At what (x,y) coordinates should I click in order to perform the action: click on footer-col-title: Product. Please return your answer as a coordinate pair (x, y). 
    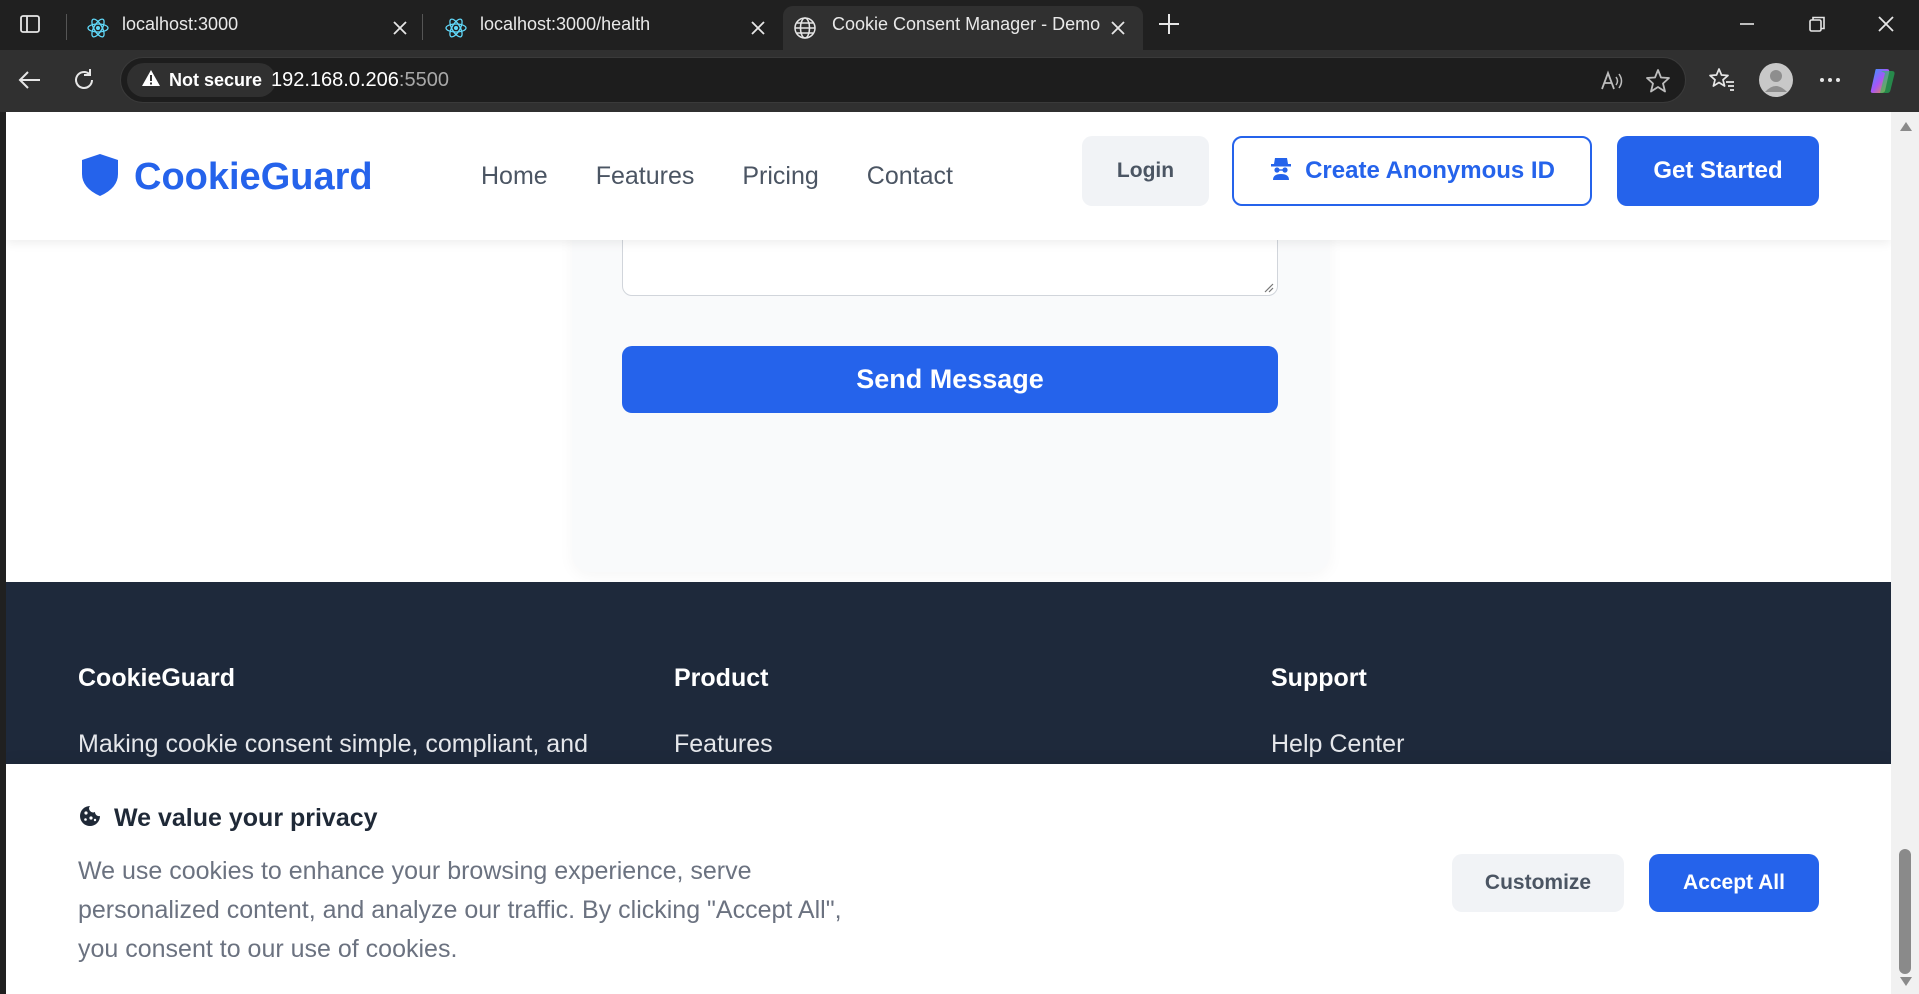
    Looking at the image, I should click on (721, 678).